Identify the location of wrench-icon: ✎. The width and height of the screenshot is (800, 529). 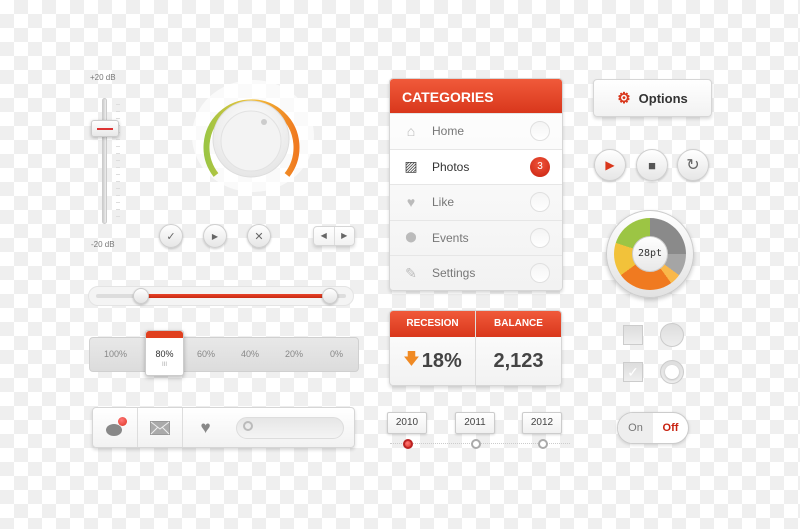
(411, 272).